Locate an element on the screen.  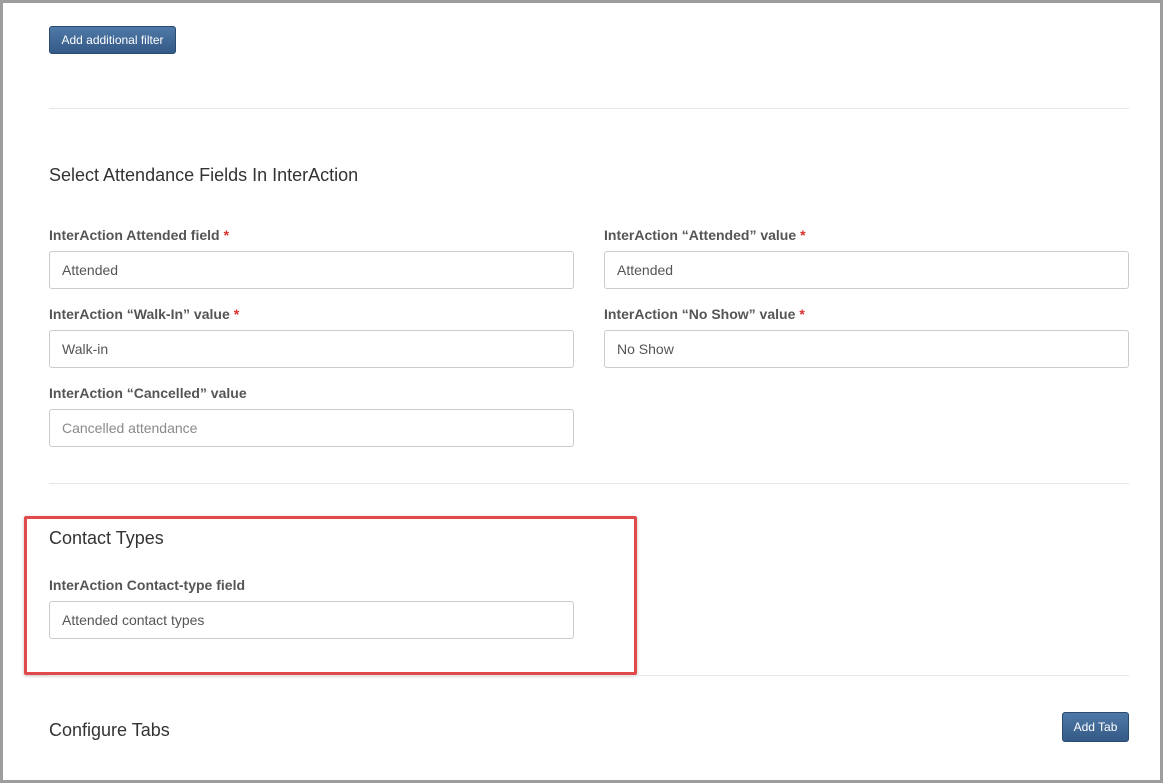
noshow-value-label-text: InterAction “No Show” value is located at coordinates (700, 314).